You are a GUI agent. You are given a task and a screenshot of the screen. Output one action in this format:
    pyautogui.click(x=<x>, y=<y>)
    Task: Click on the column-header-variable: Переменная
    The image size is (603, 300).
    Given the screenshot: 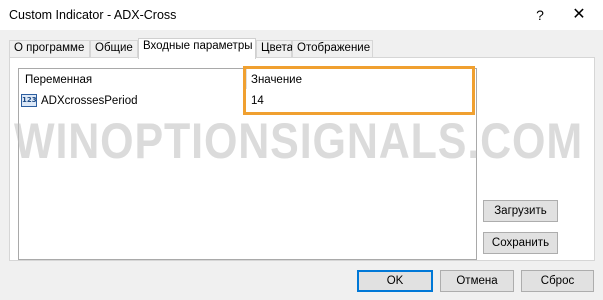 What is the action you would take?
    pyautogui.click(x=58, y=80)
    